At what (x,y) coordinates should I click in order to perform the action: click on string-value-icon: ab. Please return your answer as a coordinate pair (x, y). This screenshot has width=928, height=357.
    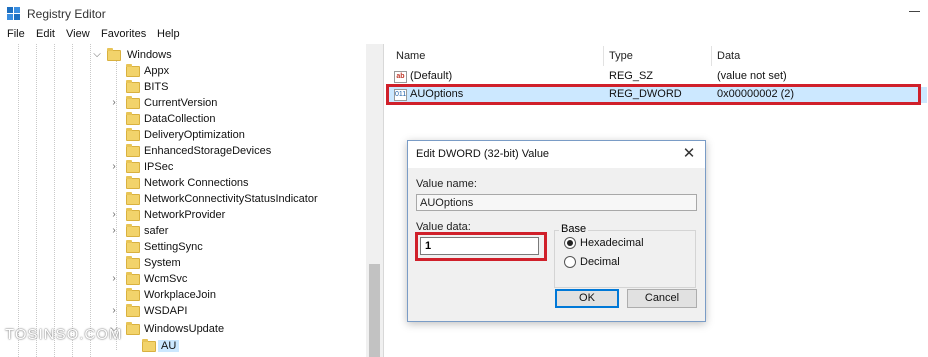
    Looking at the image, I should click on (400, 77).